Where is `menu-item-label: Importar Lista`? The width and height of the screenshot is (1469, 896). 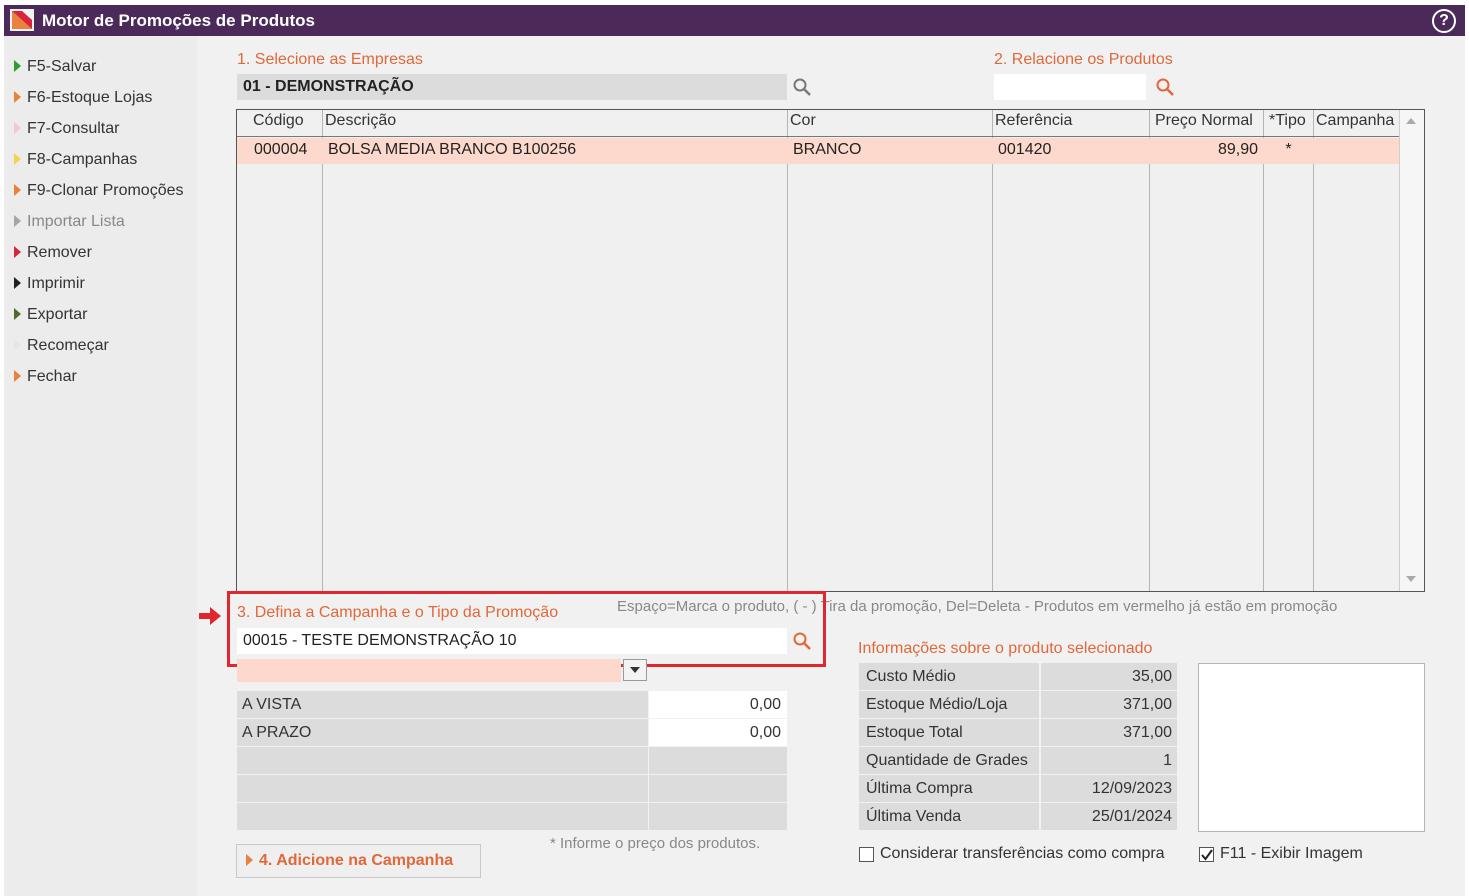 menu-item-label: Importar Lista is located at coordinates (76, 221).